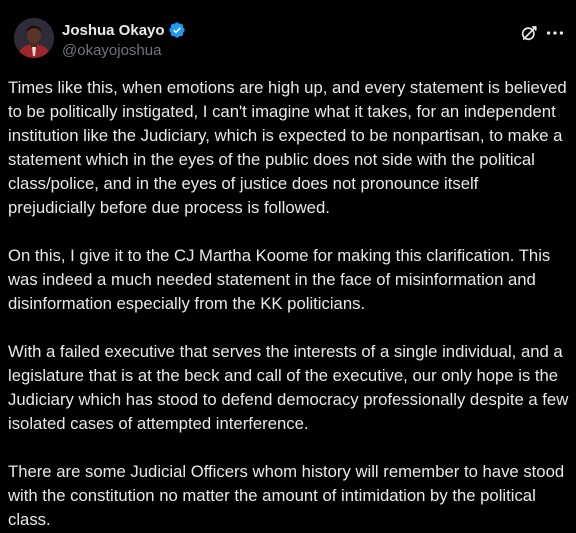 Image resolution: width=576 pixels, height=533 pixels. I want to click on avatar, so click(34, 38).